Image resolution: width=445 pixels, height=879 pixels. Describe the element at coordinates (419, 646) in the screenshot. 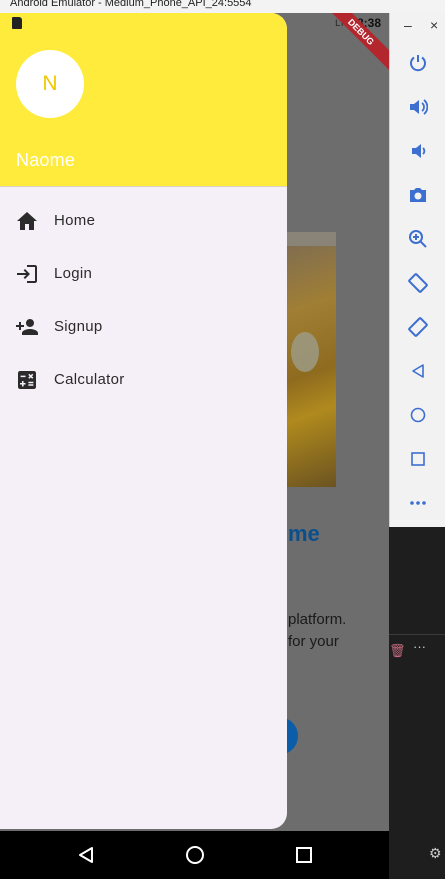

I see `more-actions-icon: ···` at that location.